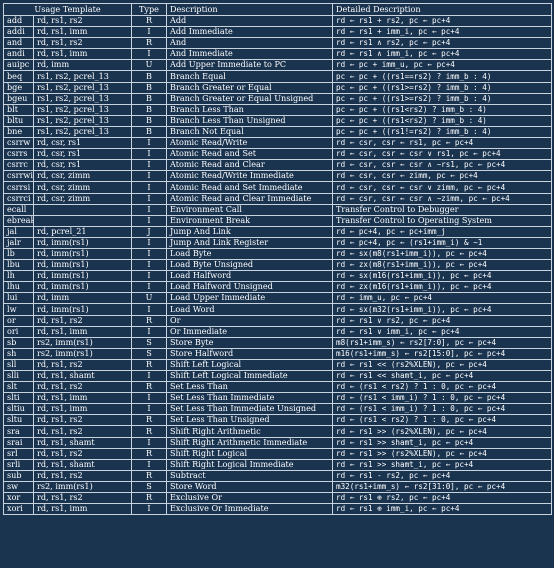  Describe the element at coordinates (442, 231) in the screenshot. I see `detail-cell: rd ← pc+4, pc ← pc+imm_j` at that location.